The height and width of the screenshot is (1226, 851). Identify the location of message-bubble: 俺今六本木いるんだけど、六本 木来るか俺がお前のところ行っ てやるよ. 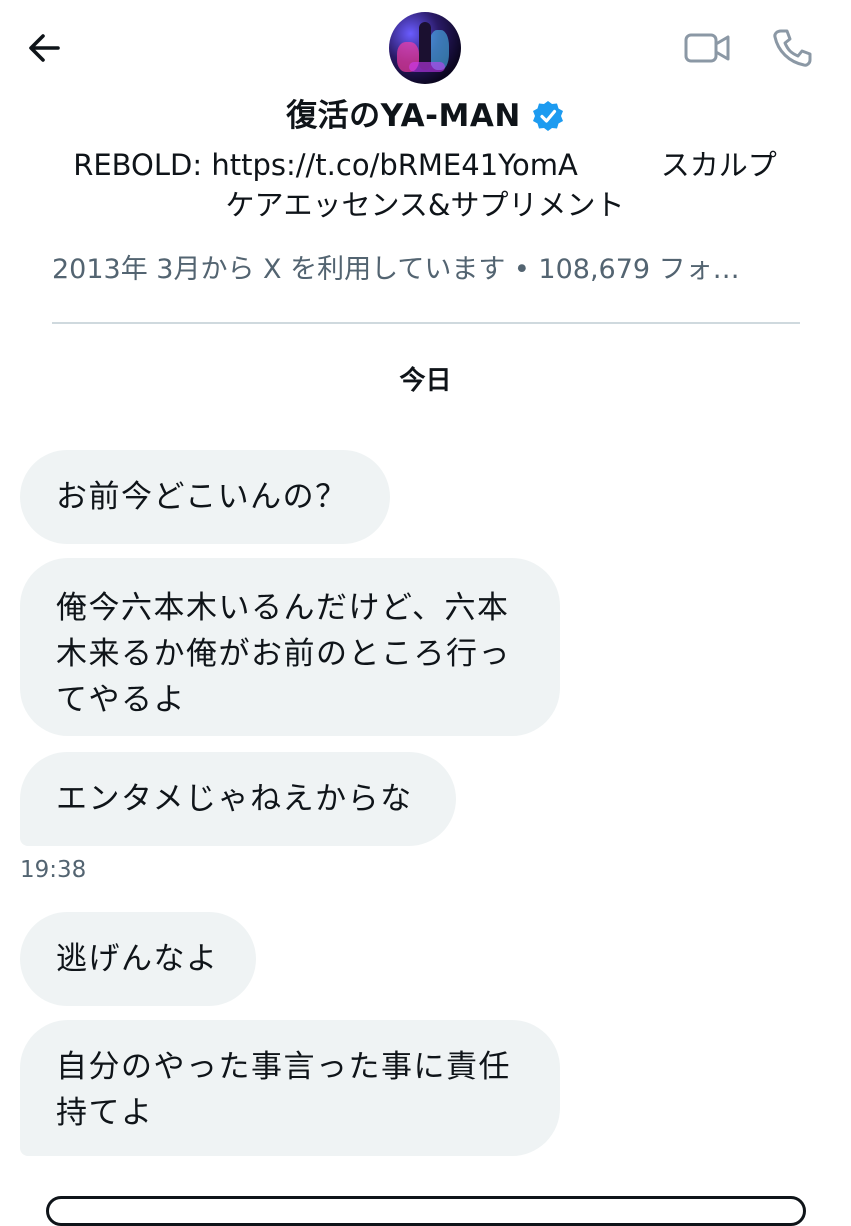
(290, 647).